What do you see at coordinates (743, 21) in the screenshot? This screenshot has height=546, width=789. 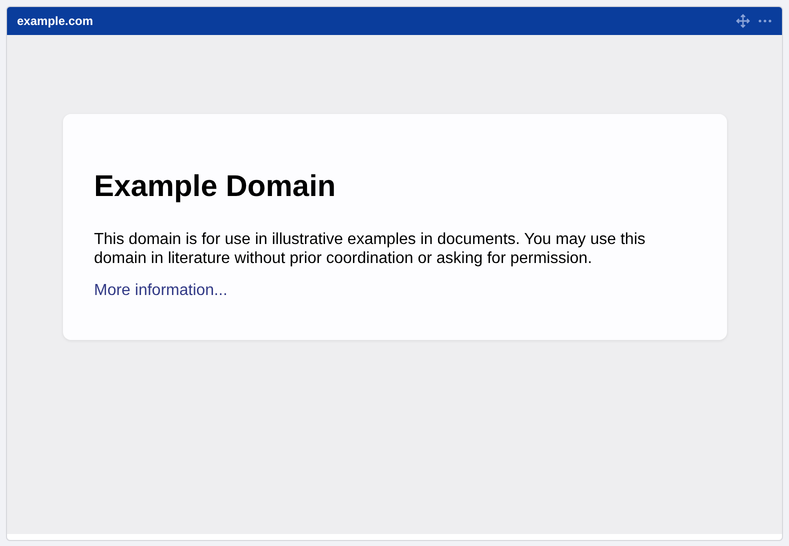 I see `move-icon` at bounding box center [743, 21].